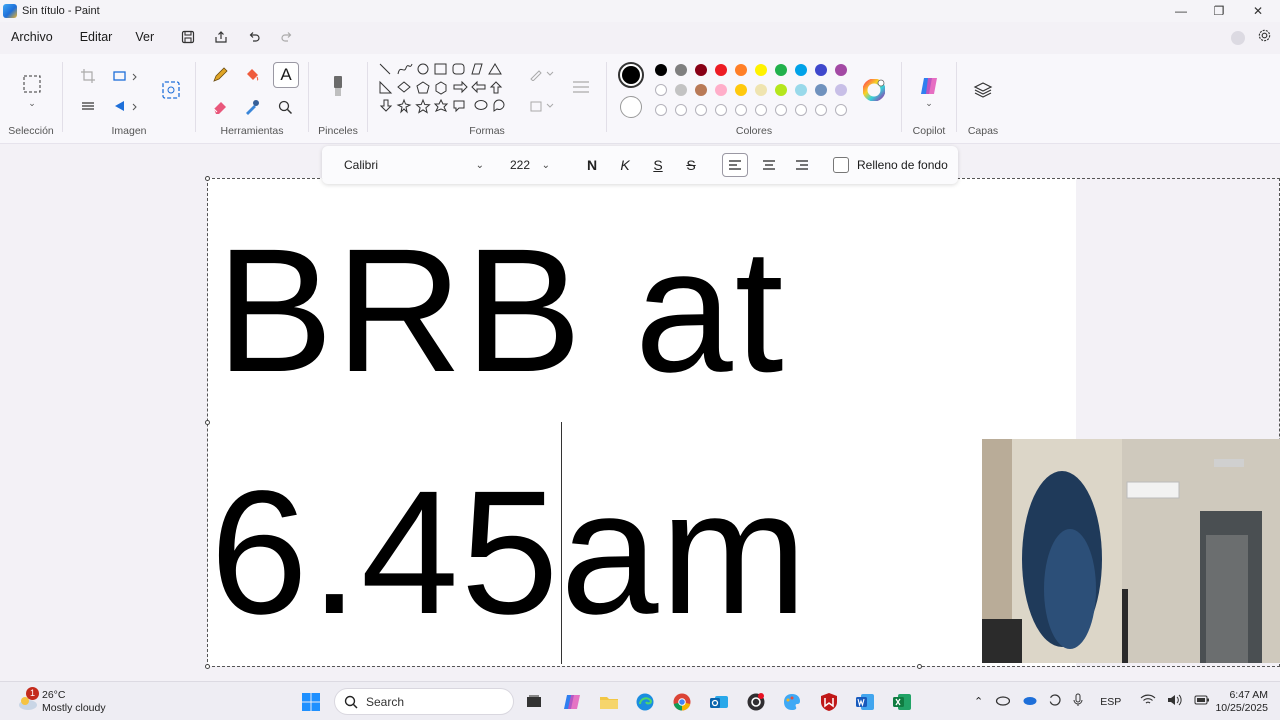 Image resolution: width=1280 pixels, height=720 pixels. What do you see at coordinates (528, 165) in the screenshot?
I see `font-size-select: 222 ⌄` at bounding box center [528, 165].